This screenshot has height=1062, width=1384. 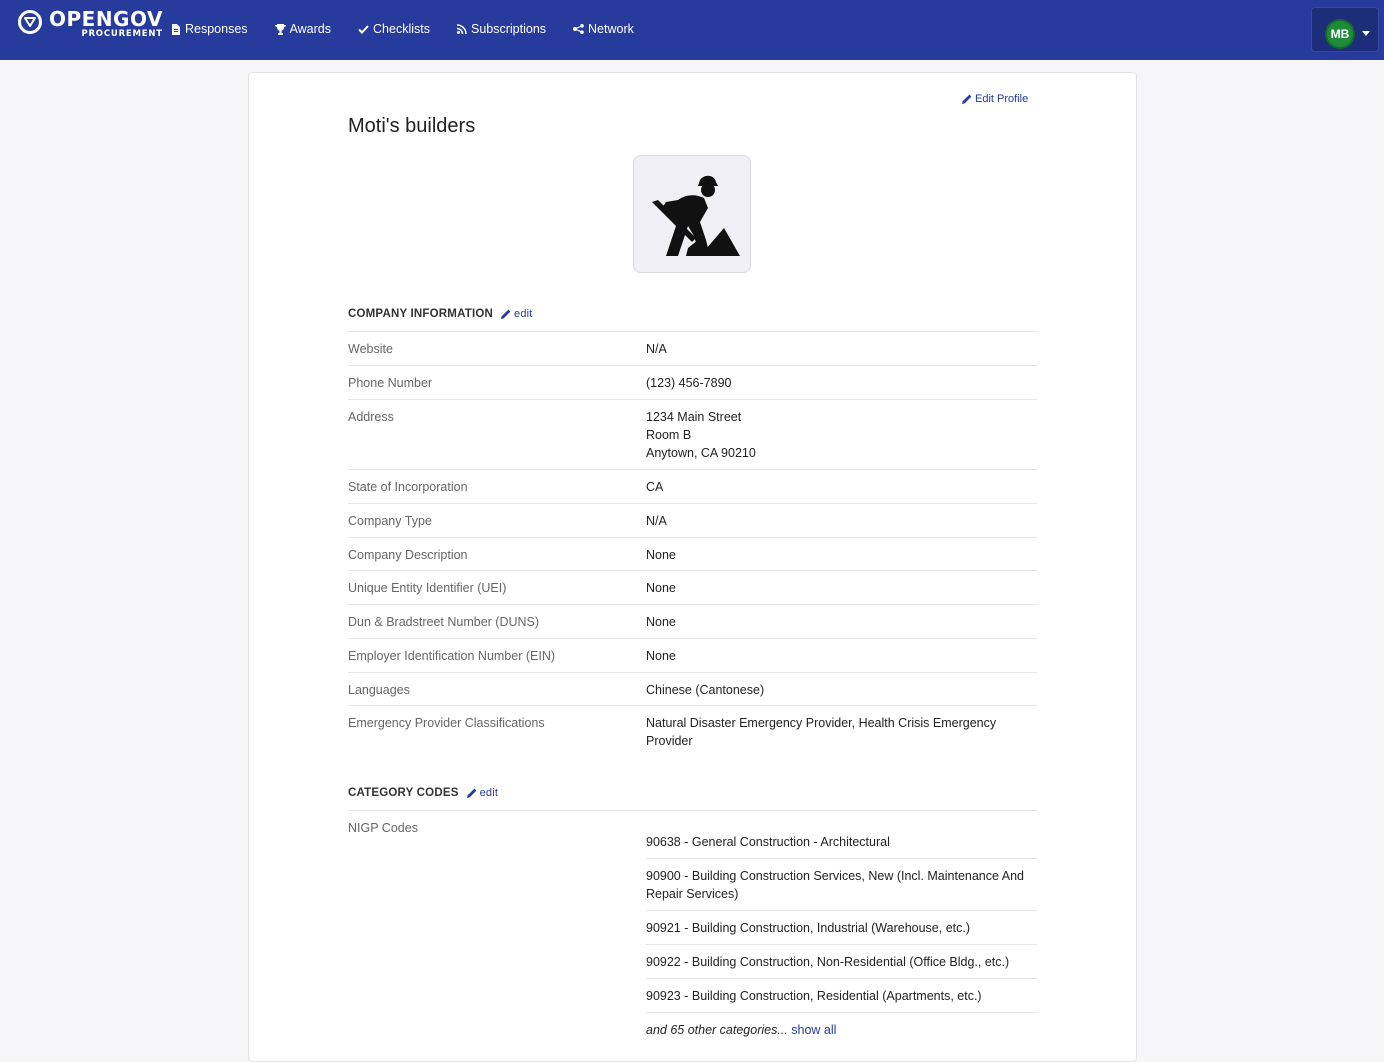 What do you see at coordinates (696, 215) in the screenshot?
I see `construction-worker-icon` at bounding box center [696, 215].